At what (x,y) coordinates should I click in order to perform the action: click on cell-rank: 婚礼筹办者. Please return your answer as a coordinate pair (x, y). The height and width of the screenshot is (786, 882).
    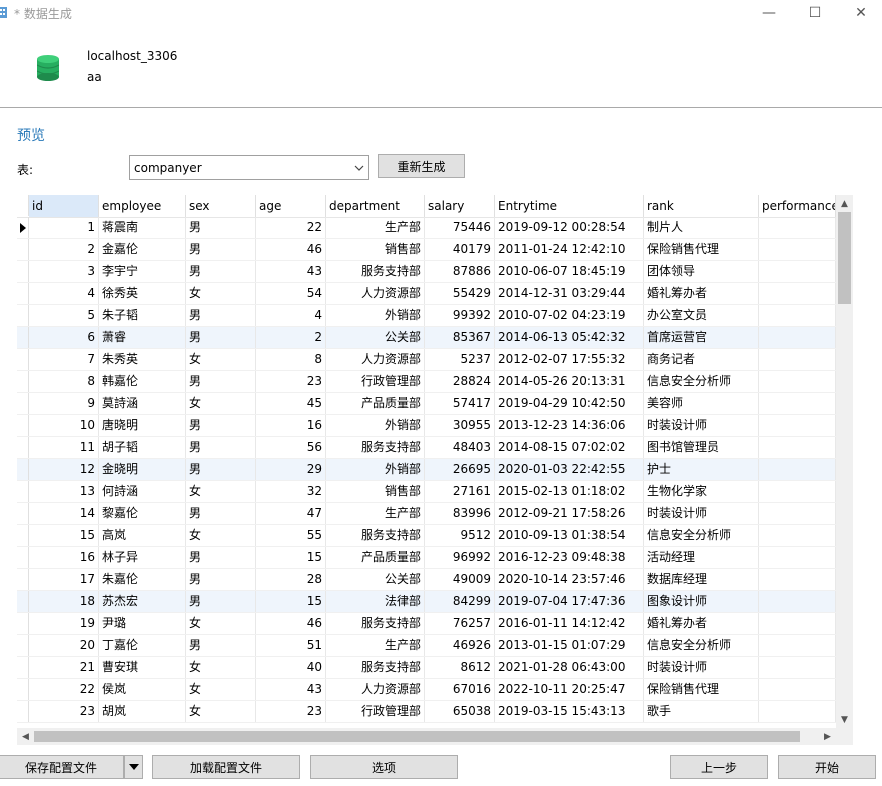
    Looking at the image, I should click on (701, 293).